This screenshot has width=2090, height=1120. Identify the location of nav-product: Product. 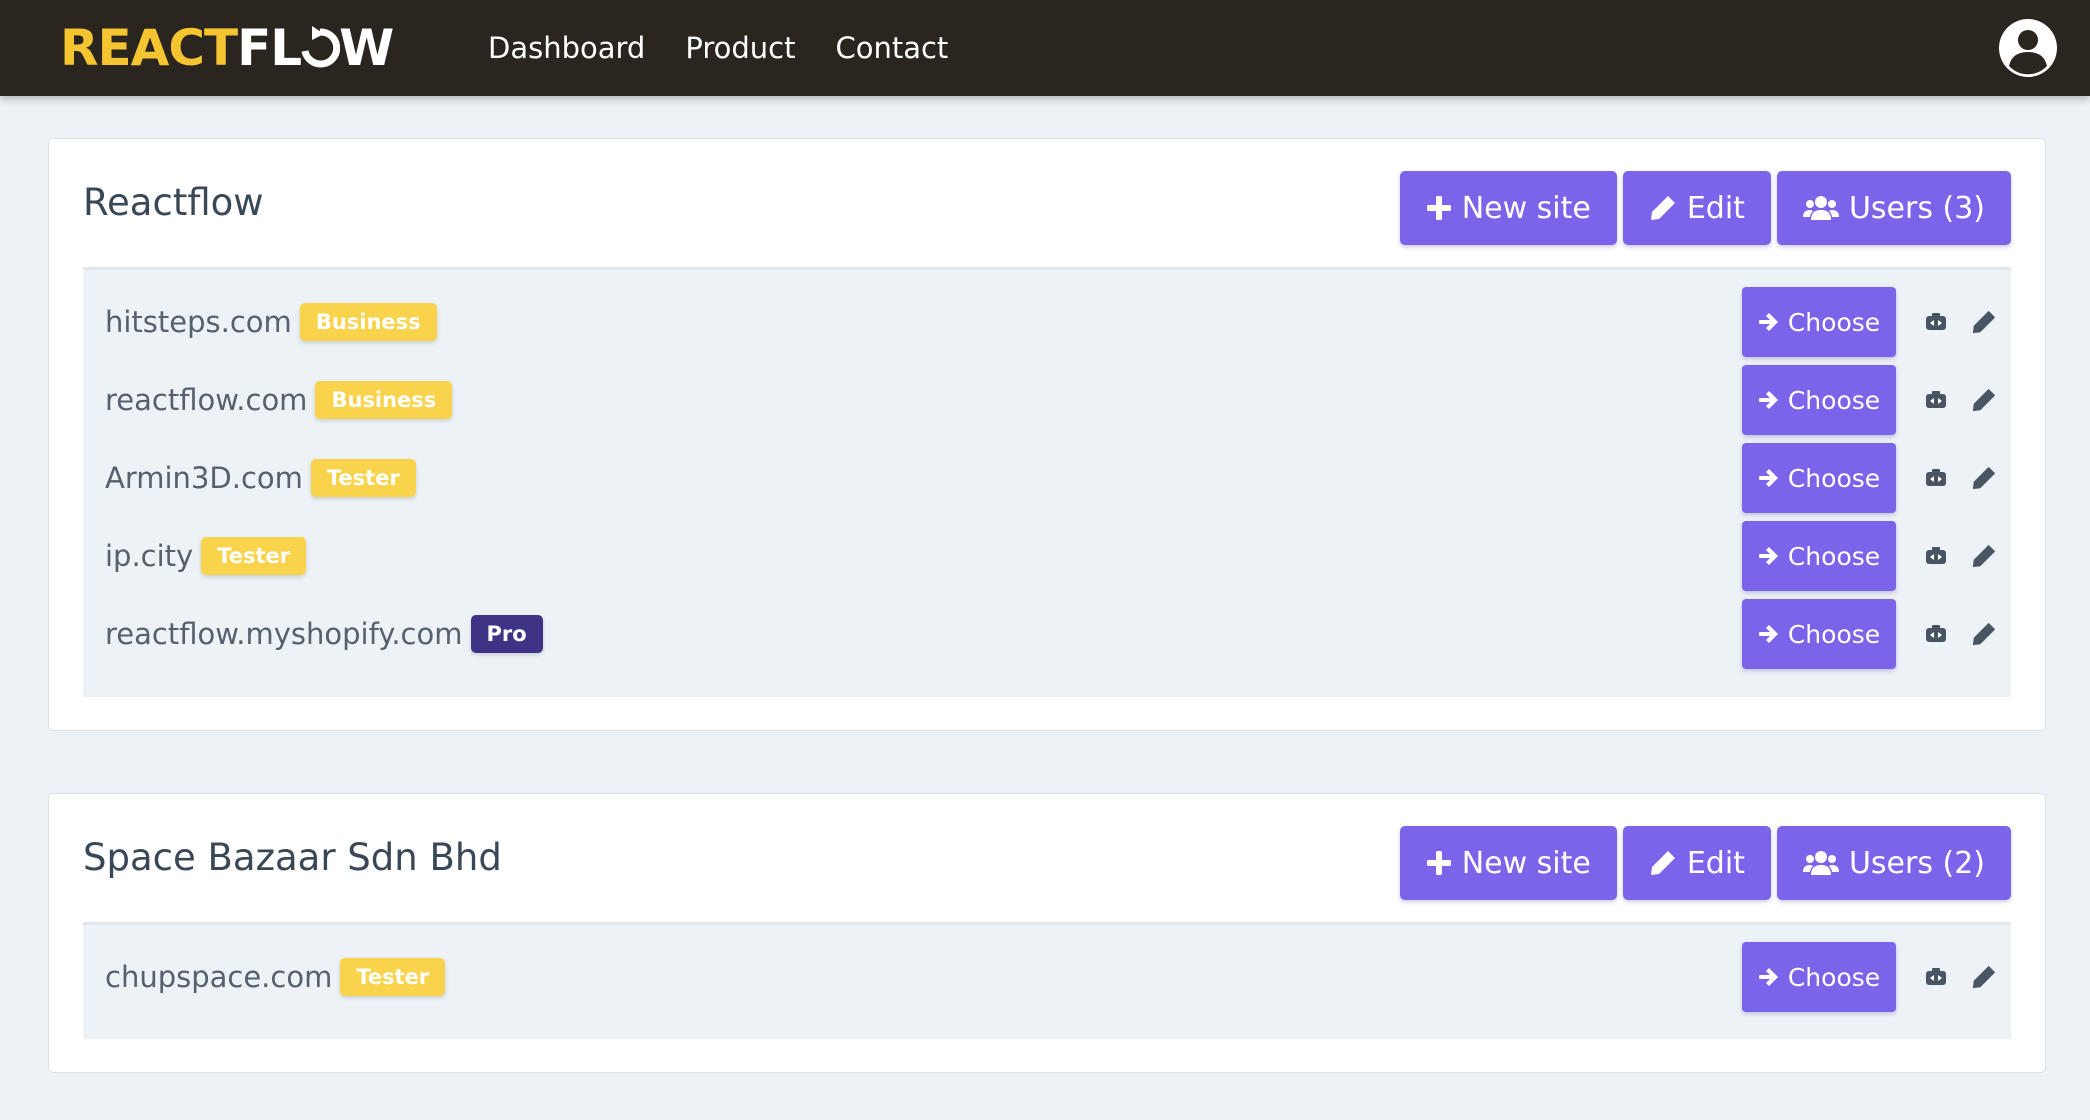
(740, 48).